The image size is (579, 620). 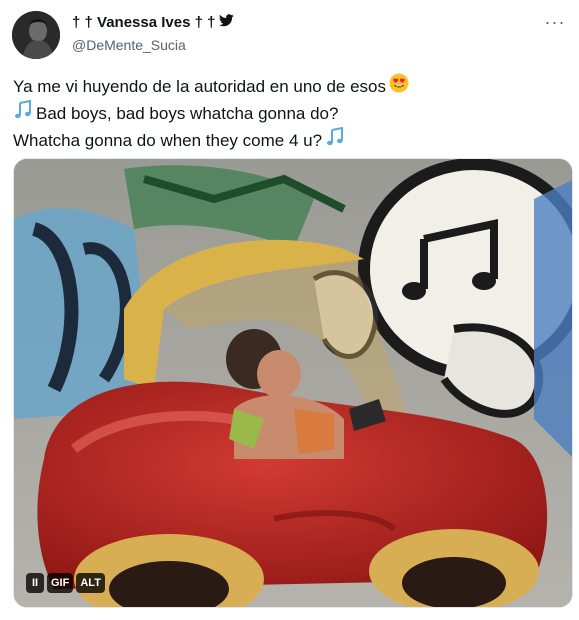 I want to click on more-options-icon: ···, so click(x=555, y=22).